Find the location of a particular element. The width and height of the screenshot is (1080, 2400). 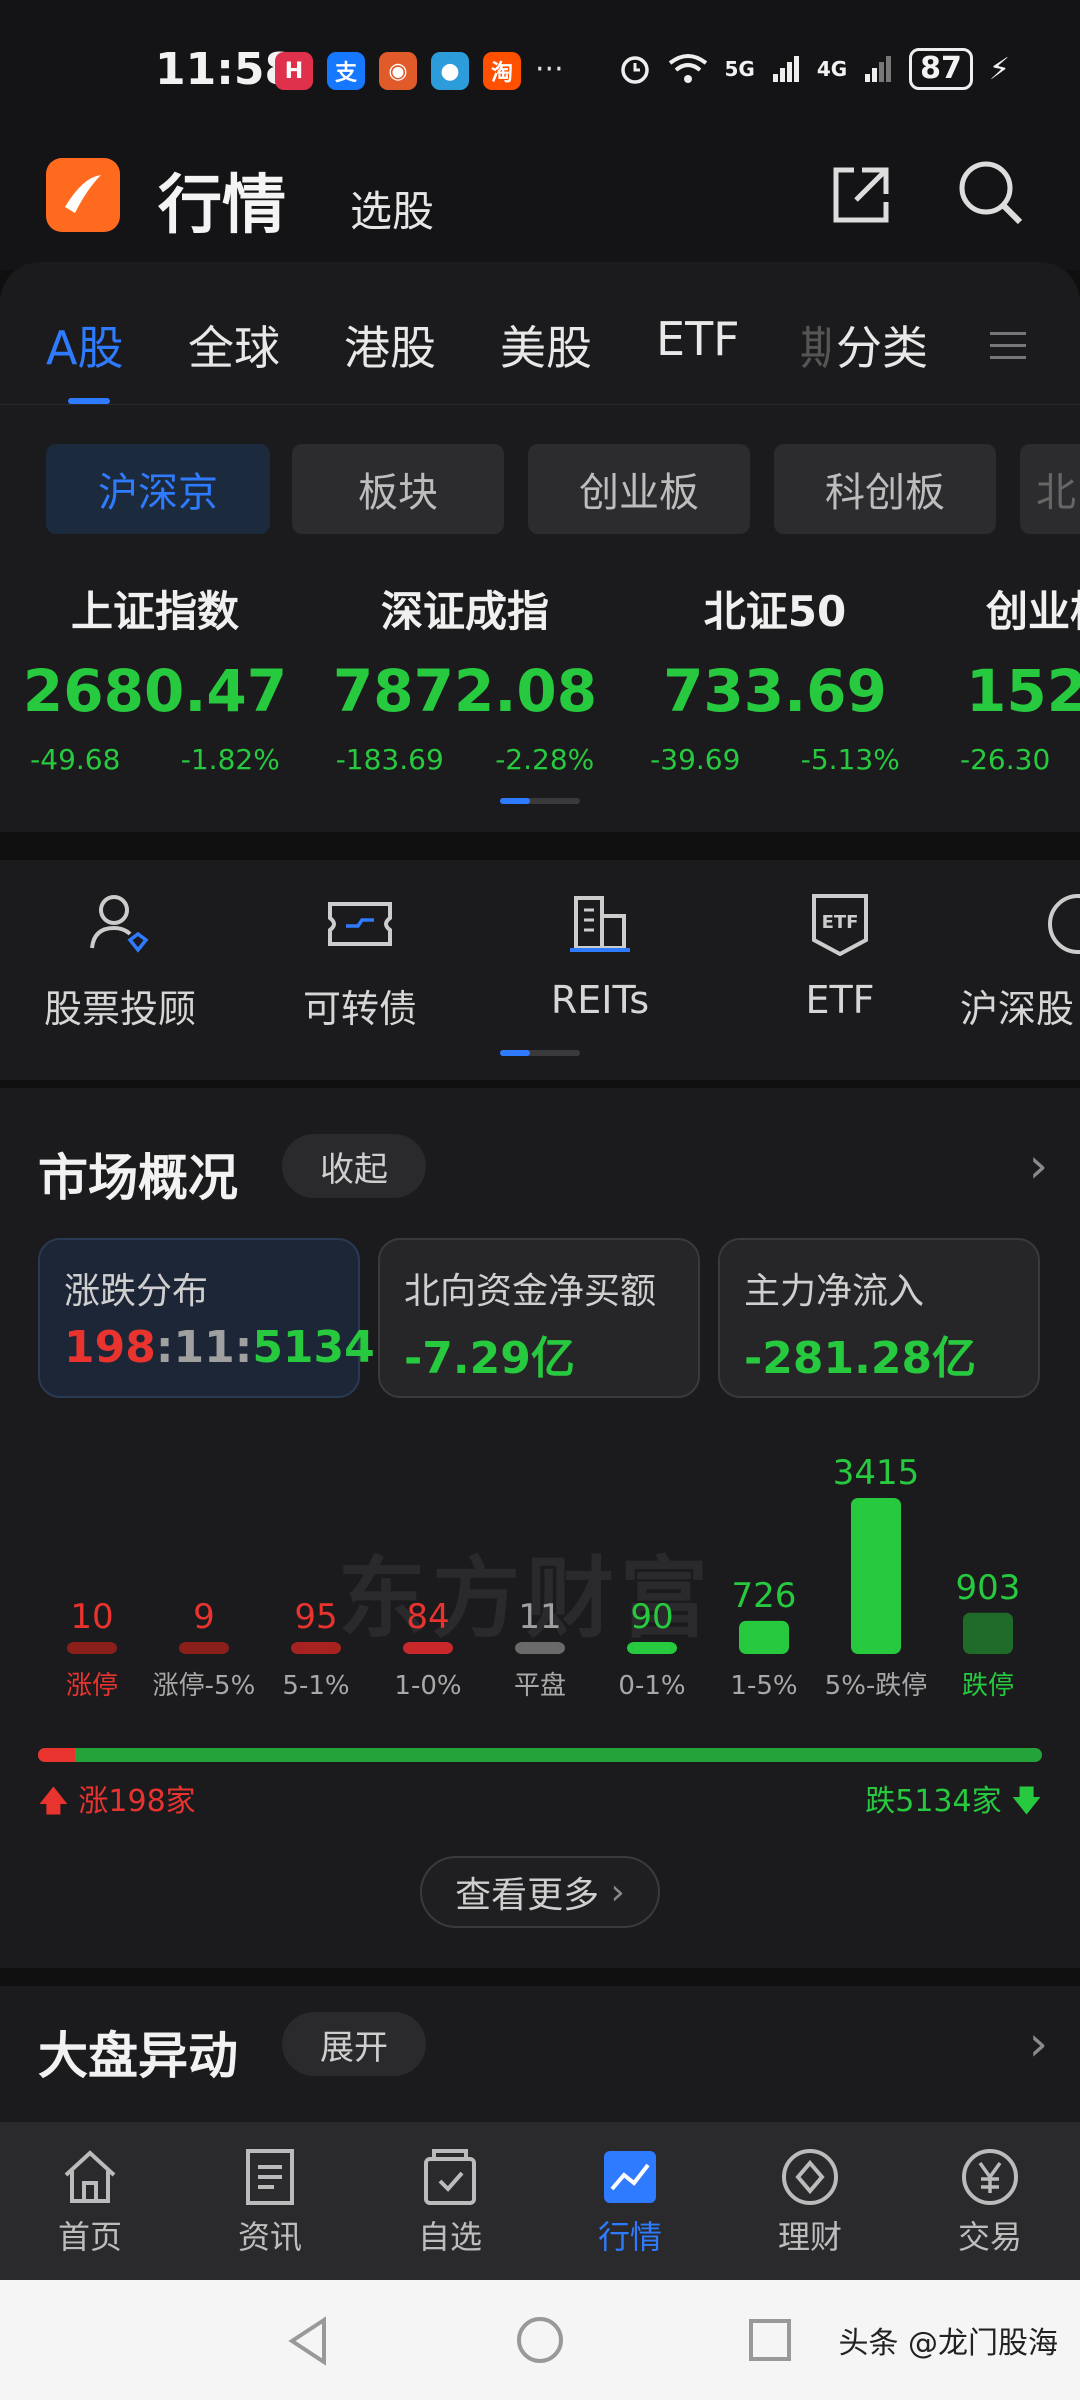

recents-icon is located at coordinates (770, 2340).